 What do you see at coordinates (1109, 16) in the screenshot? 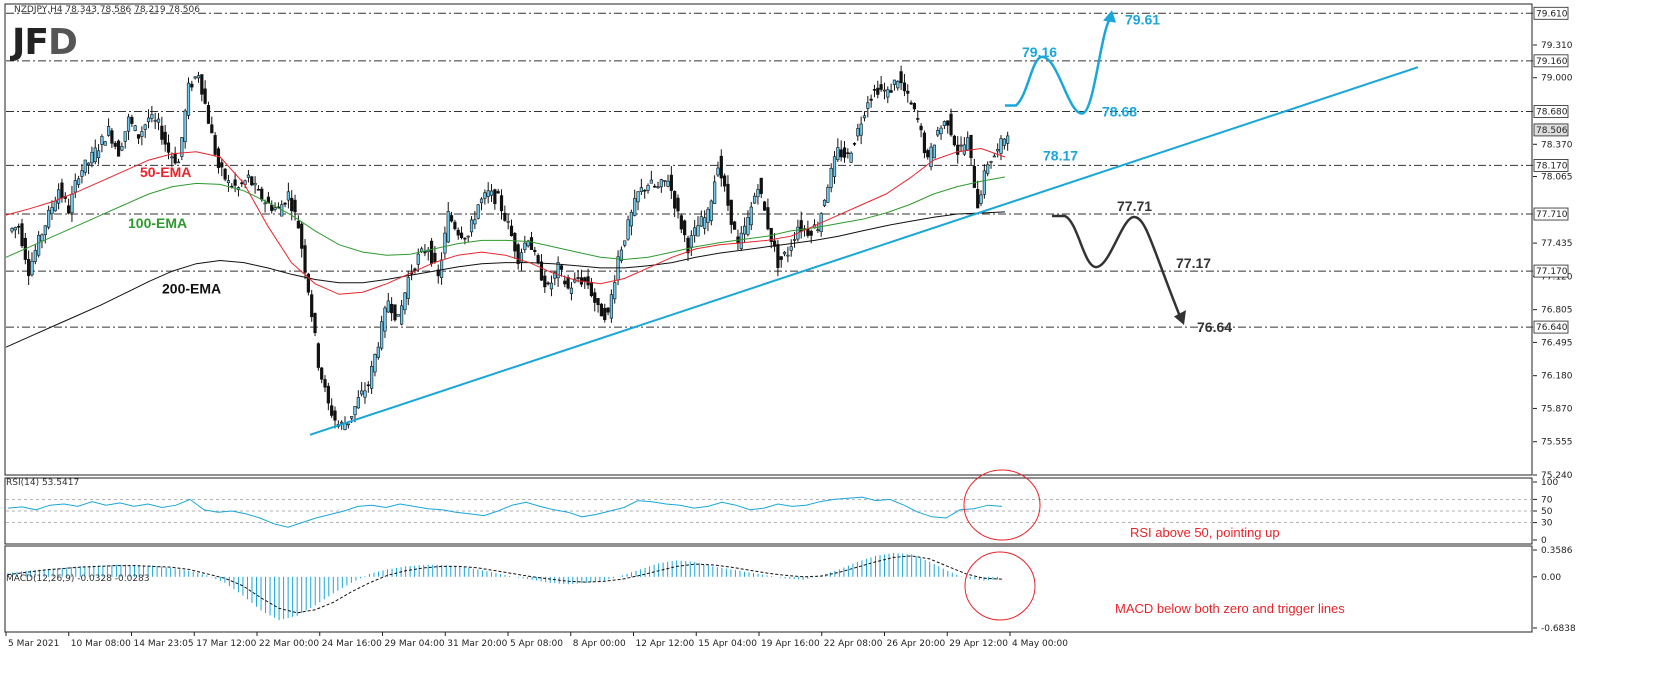
I see `bull-arrowhead` at bounding box center [1109, 16].